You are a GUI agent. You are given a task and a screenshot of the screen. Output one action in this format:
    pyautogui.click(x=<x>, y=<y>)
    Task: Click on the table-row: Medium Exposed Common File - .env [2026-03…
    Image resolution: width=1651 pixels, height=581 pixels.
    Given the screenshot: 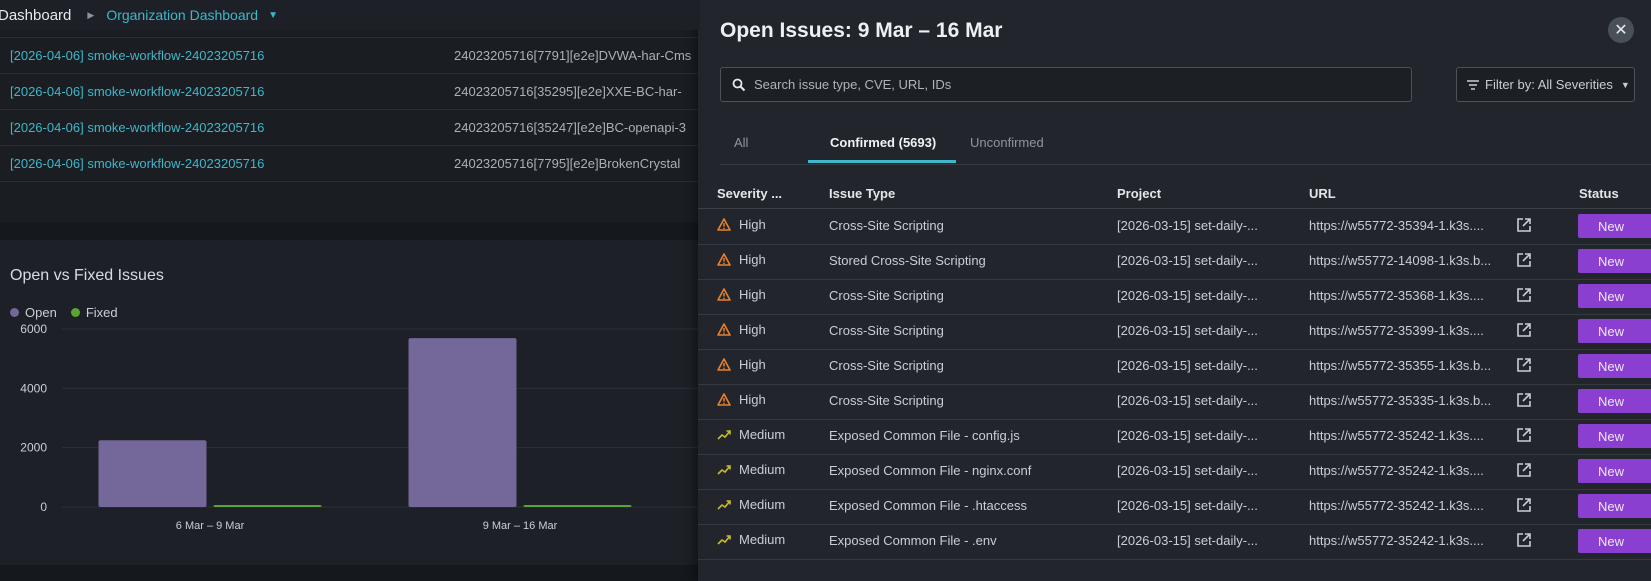 What is the action you would take?
    pyautogui.click(x=1174, y=541)
    